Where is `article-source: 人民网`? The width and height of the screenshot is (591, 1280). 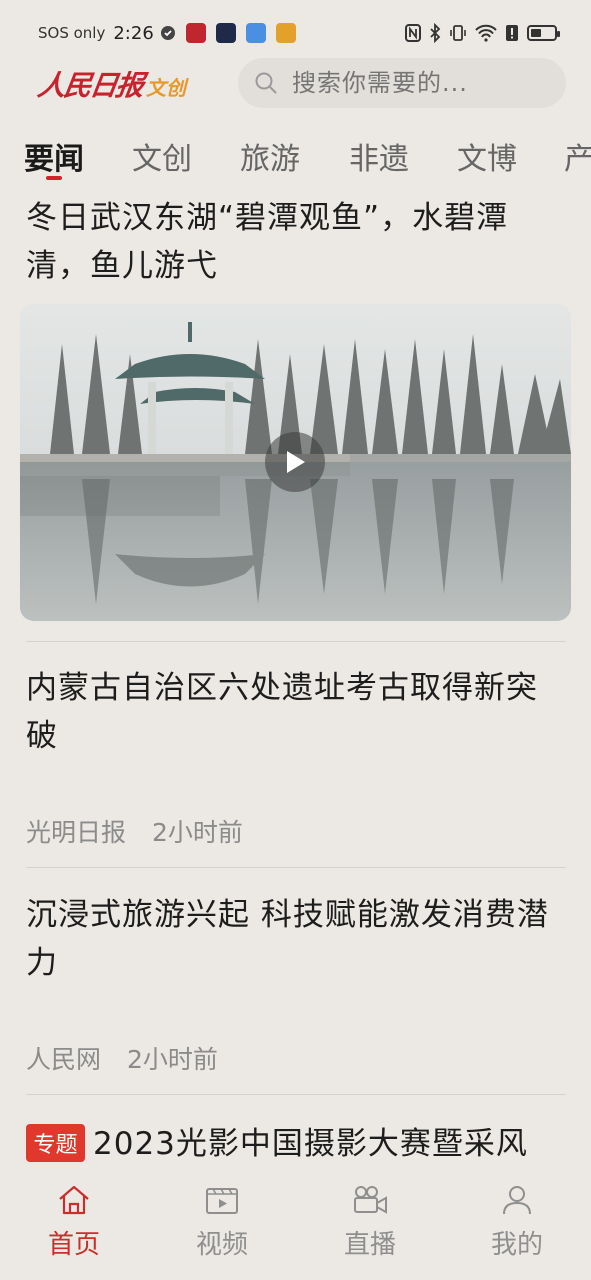
article-source: 人民网 is located at coordinates (64, 1059).